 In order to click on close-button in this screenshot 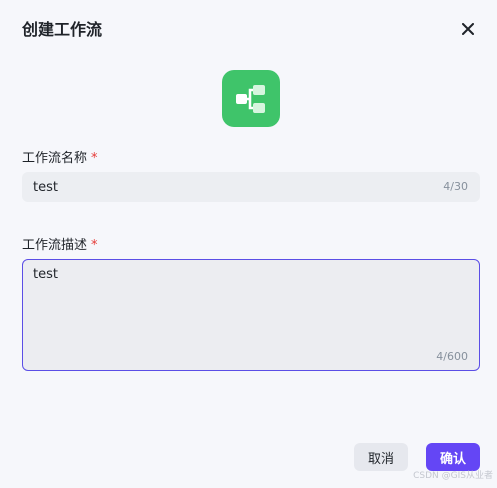, I will do `click(468, 29)`.